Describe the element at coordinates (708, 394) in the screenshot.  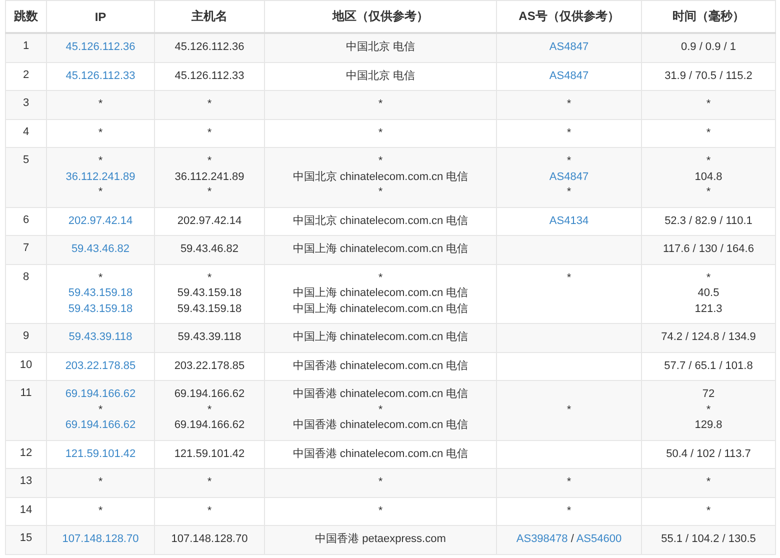
I see `latency-value: 72` at that location.